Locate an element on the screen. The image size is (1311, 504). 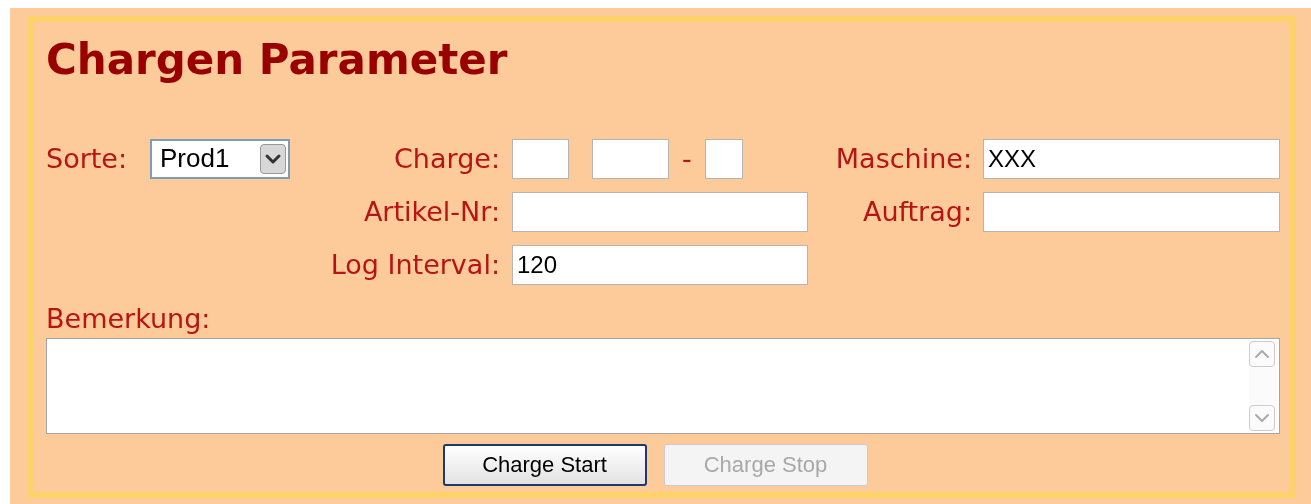
machine-input: XXX is located at coordinates (1131, 158).